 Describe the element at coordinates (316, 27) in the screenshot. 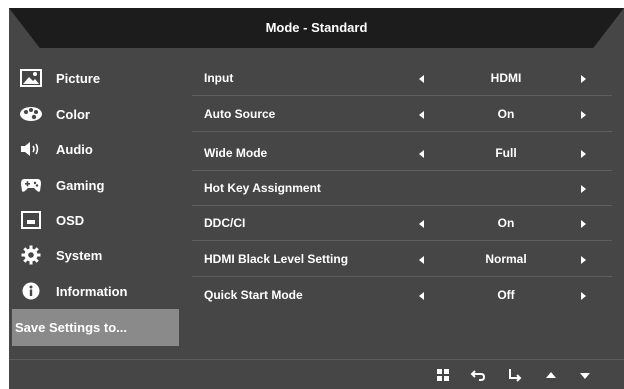

I see `osd-title: Mode - Standard` at that location.